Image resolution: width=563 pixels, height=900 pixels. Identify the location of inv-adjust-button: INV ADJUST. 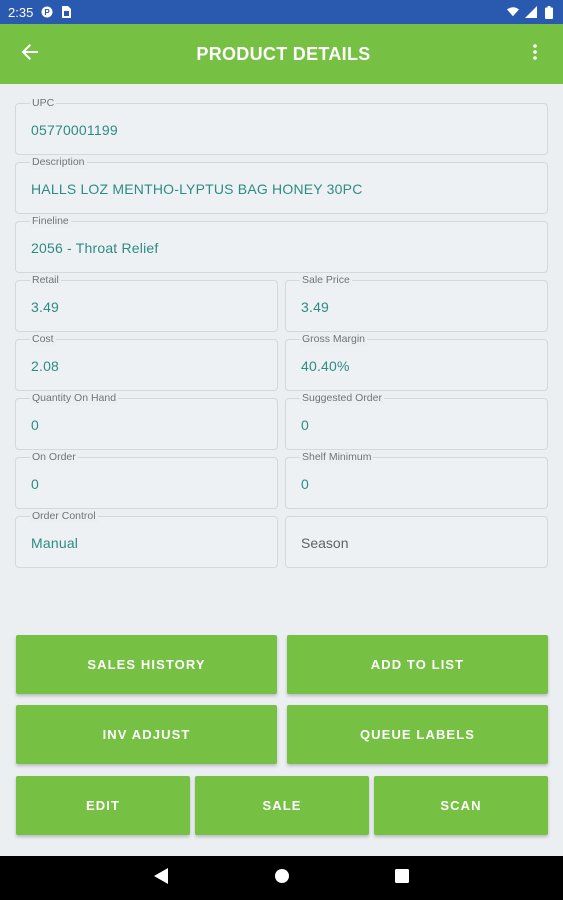
(146, 734).